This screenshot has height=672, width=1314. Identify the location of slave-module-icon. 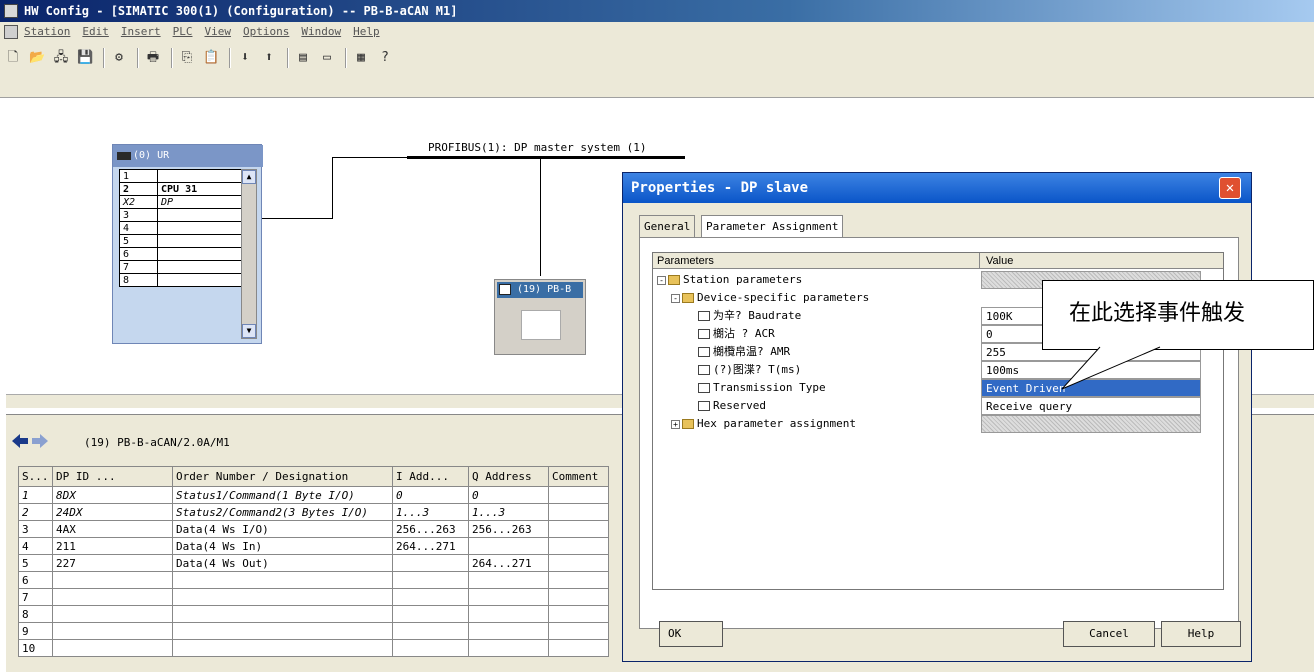
(541, 325).